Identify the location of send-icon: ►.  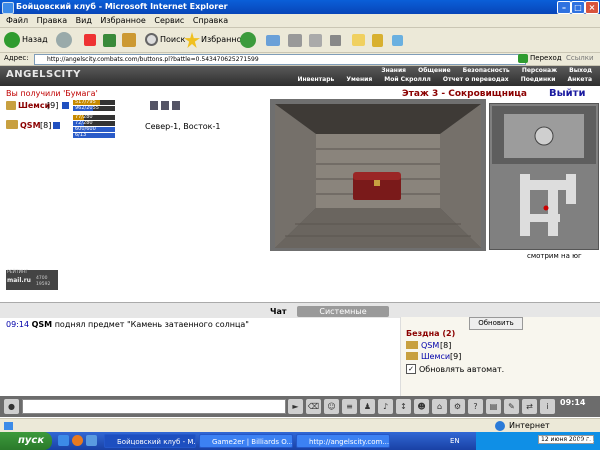
(295, 406).